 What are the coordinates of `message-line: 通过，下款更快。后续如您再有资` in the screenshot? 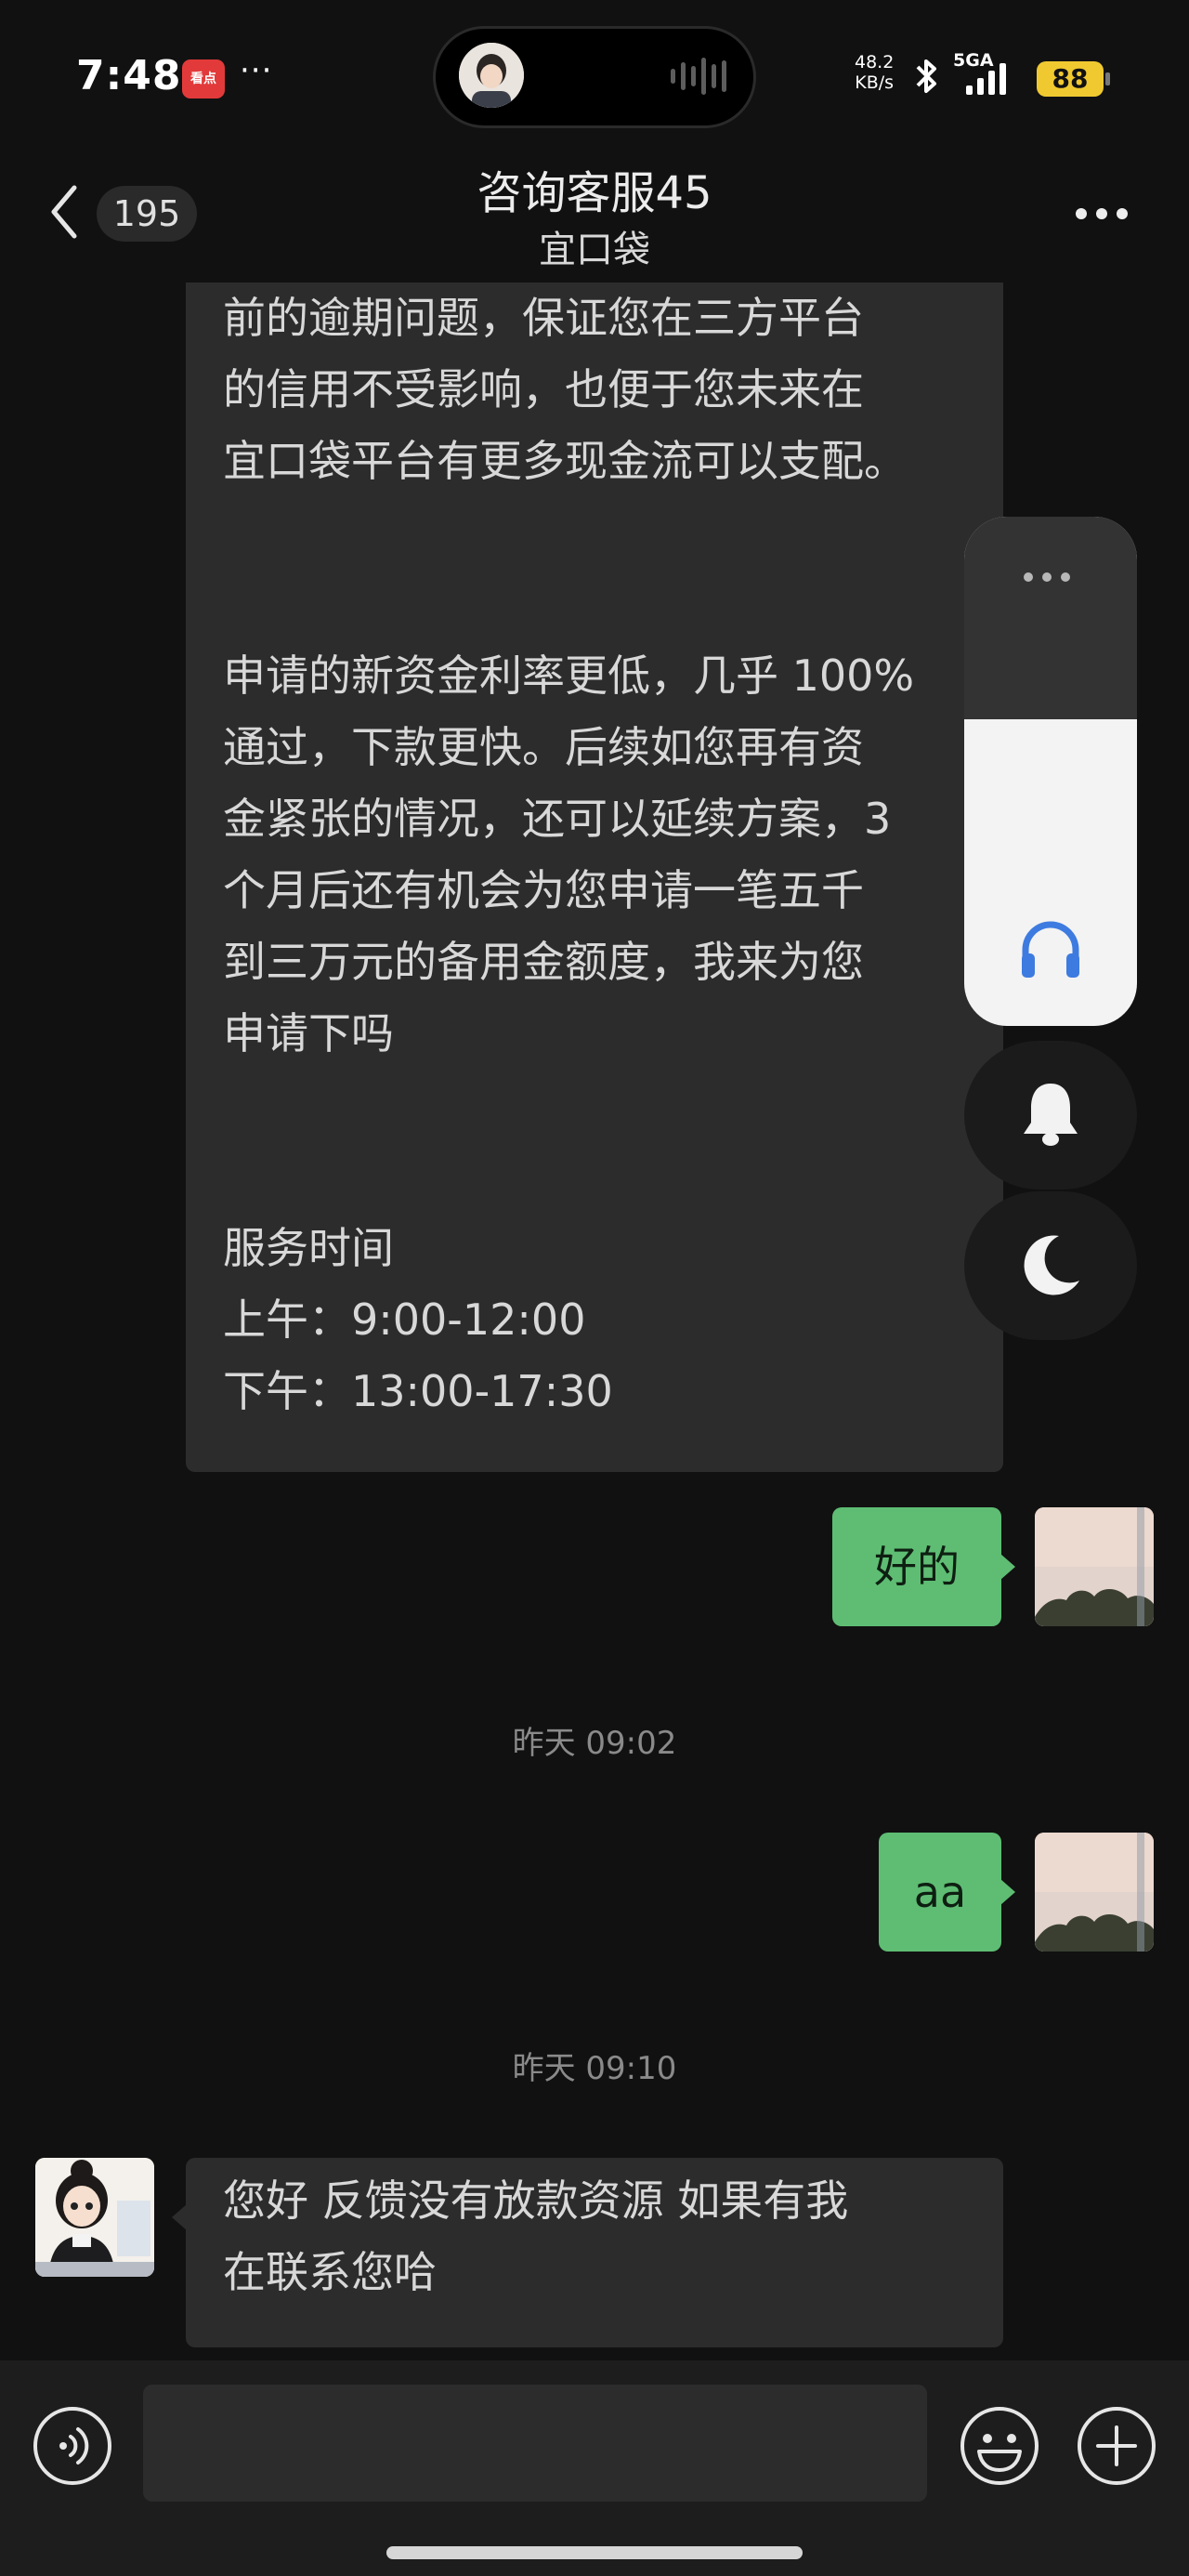 It's located at (544, 747).